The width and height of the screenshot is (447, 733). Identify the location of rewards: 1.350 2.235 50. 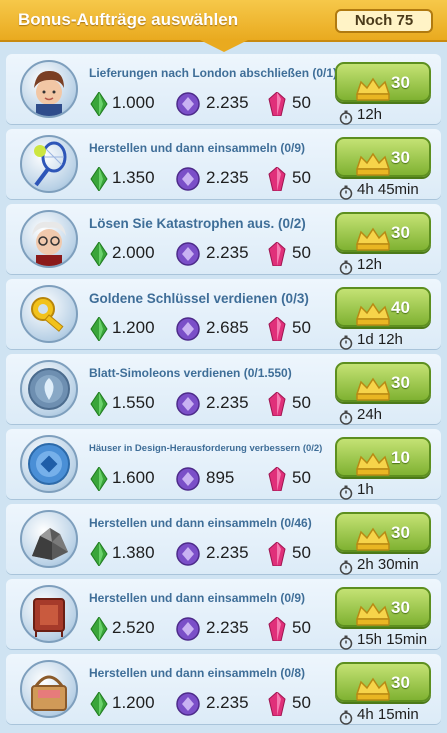
(210, 179).